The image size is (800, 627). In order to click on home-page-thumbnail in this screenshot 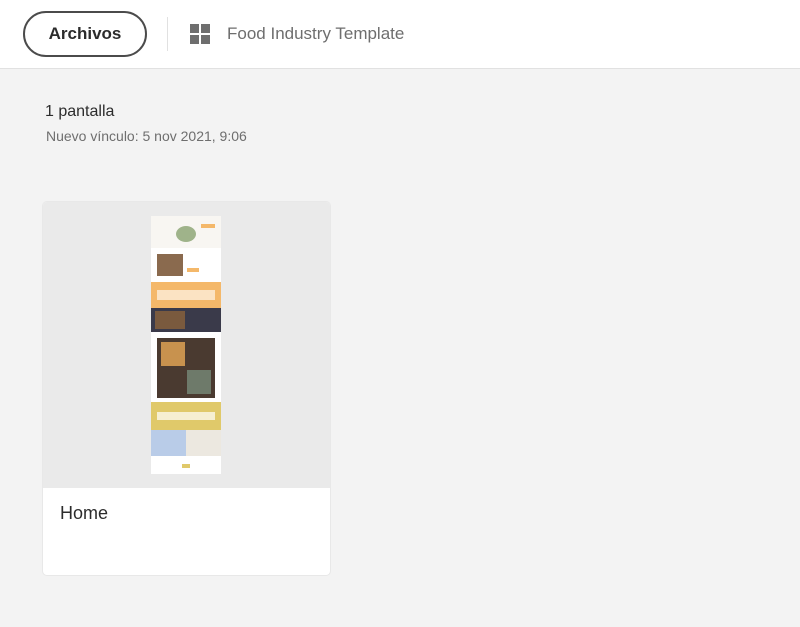, I will do `click(186, 345)`.